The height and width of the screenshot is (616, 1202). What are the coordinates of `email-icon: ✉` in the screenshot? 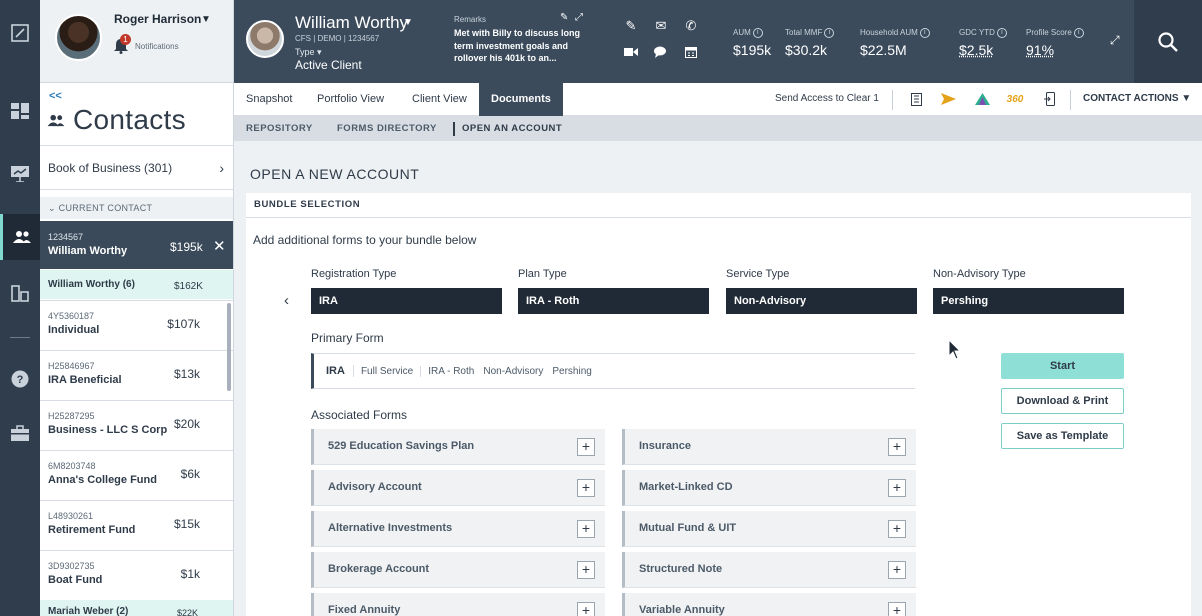 It's located at (661, 26).